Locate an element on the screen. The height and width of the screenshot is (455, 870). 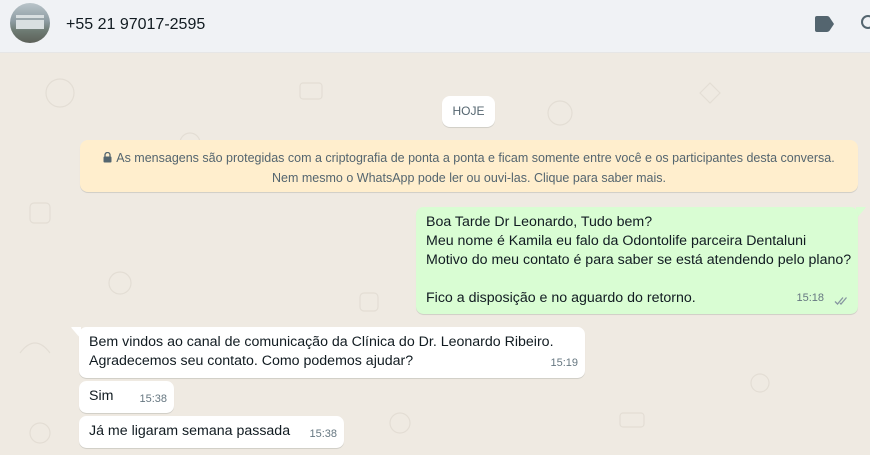
message-text: Boa Tarde Dr Leonardo, Tudo bem? is located at coordinates (539, 222).